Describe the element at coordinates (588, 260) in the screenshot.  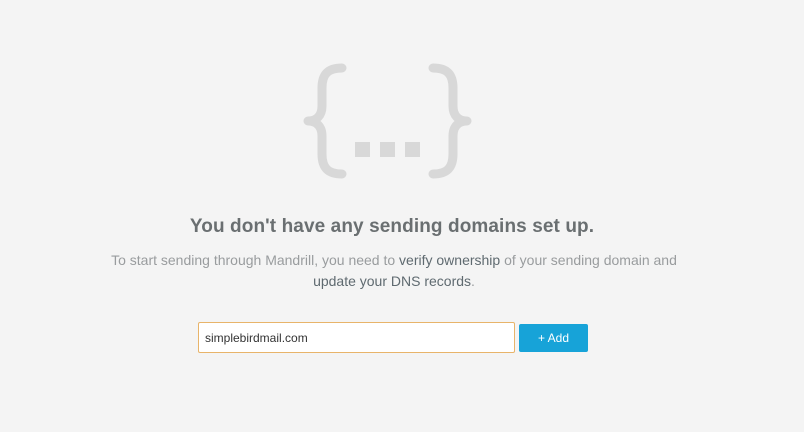
I see `description-middle: of your sending domain and` at that location.